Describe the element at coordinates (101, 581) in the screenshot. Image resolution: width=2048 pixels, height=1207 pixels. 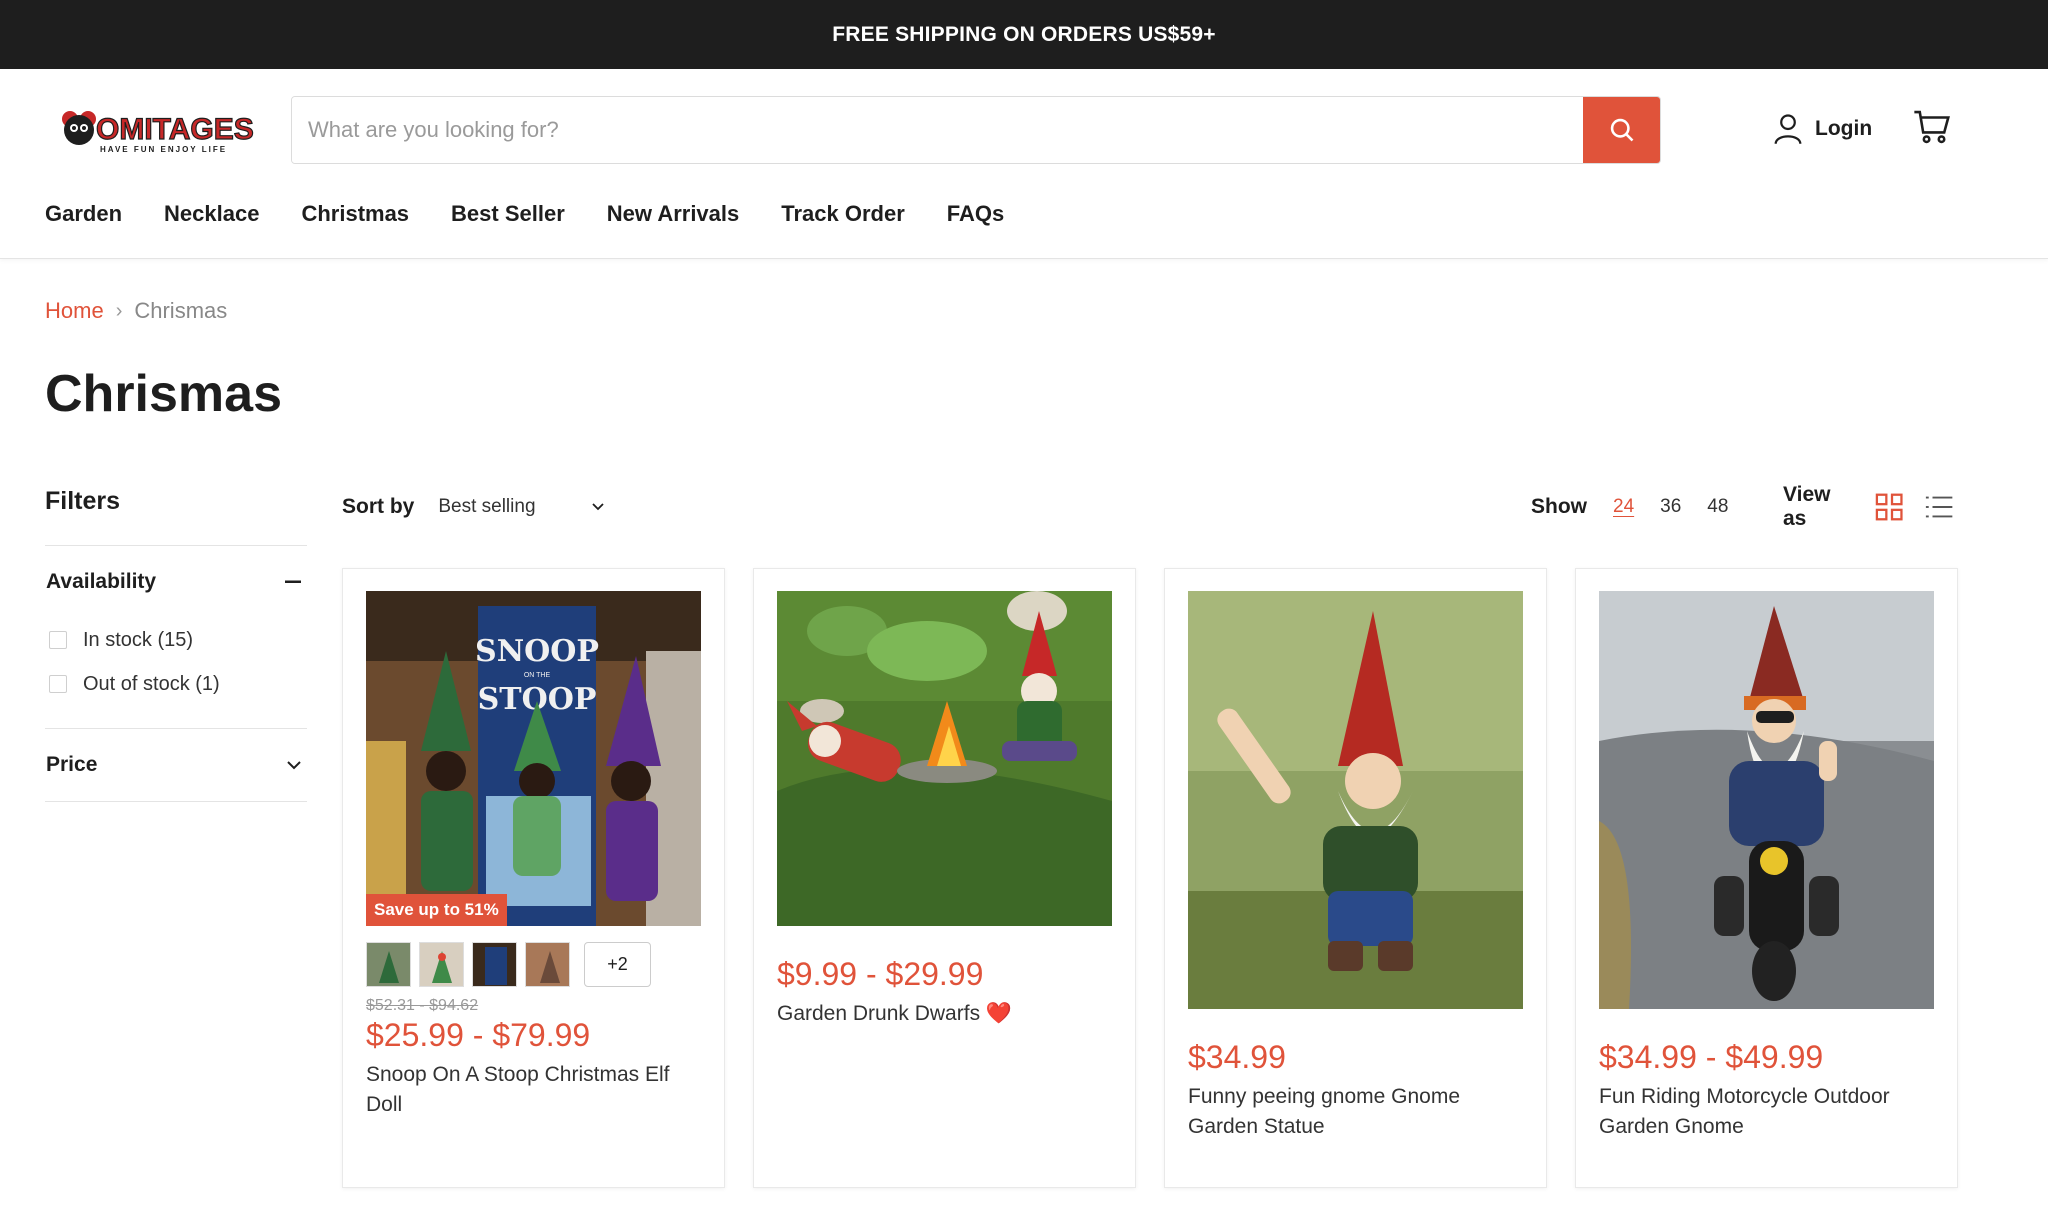
I see `facet-availability-label: Availability` at that location.